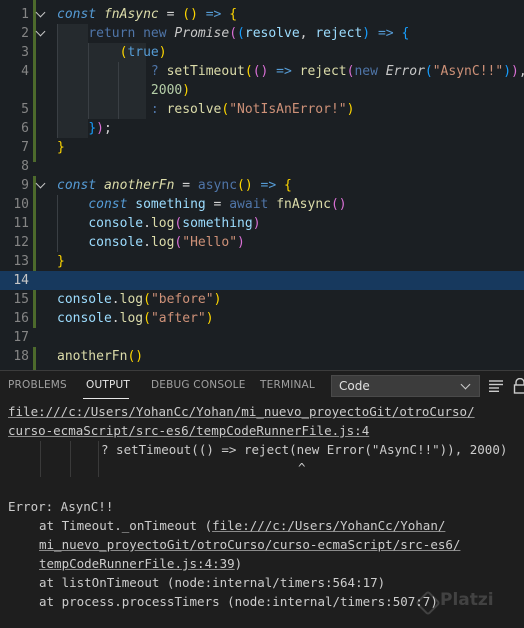  Describe the element at coordinates (108, 385) in the screenshot. I see `tab-output: OUTPUT` at that location.